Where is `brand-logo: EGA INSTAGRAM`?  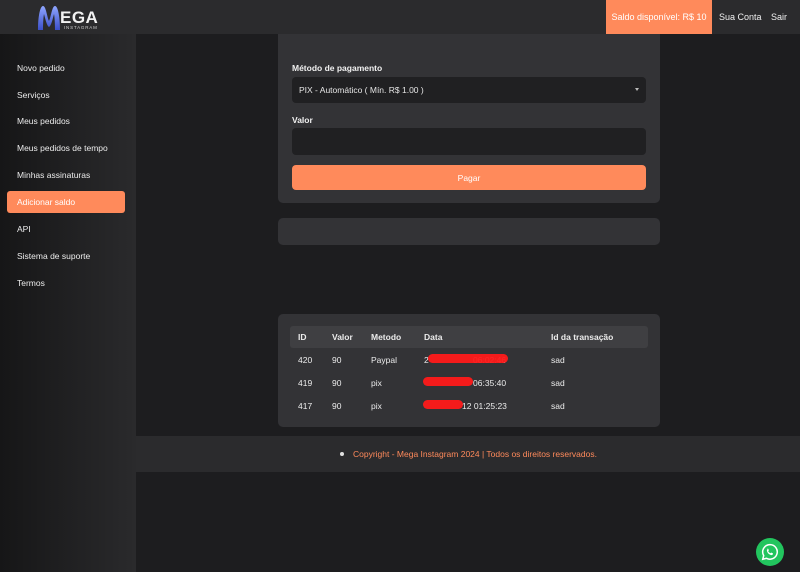 brand-logo: EGA INSTAGRAM is located at coordinates (71, 17).